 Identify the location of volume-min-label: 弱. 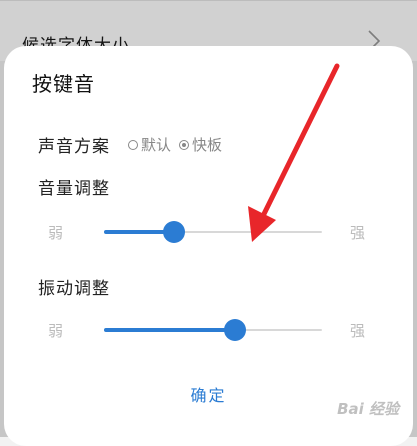
(56, 233).